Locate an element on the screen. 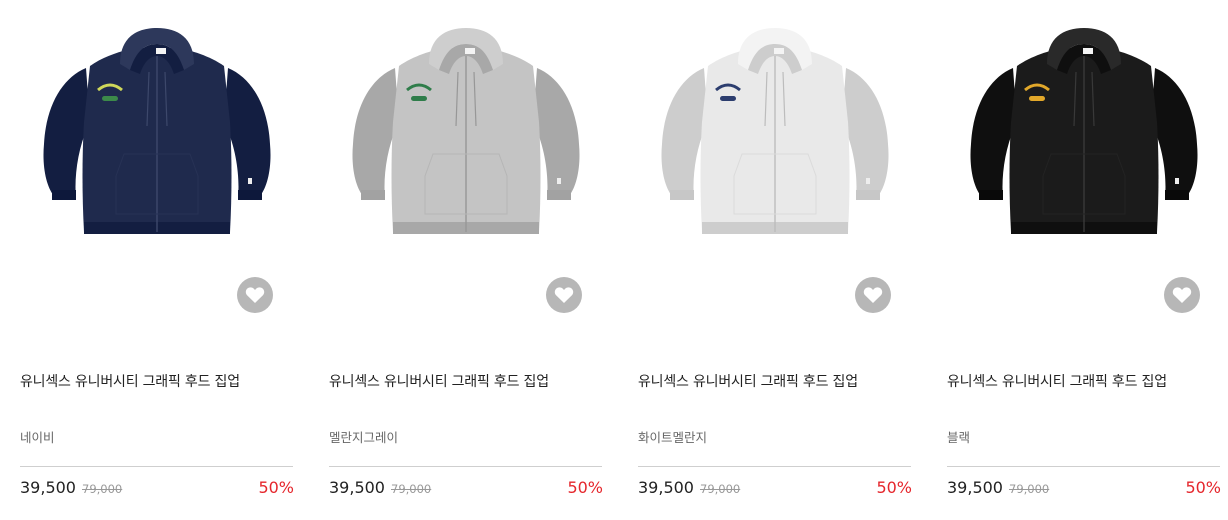  product-color: 블랙 is located at coordinates (959, 437).